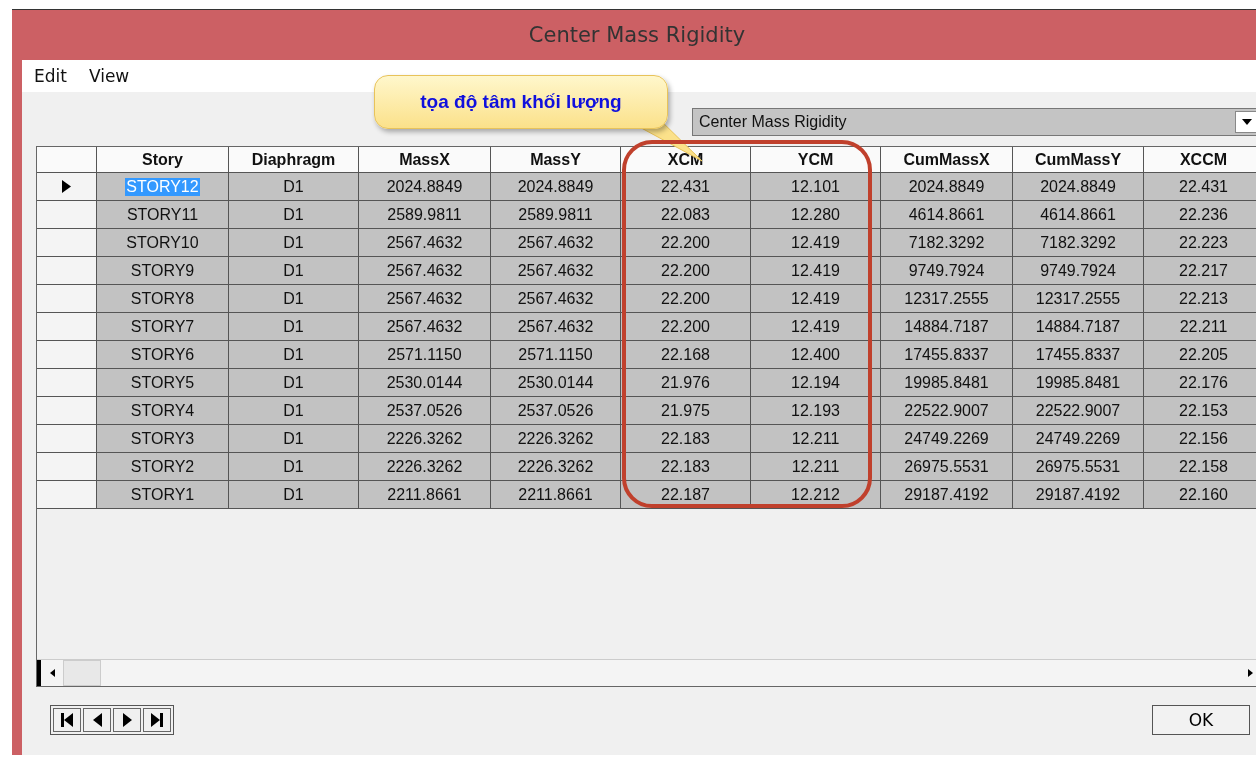 Image resolution: width=1256 pixels, height=759 pixels. Describe the element at coordinates (686, 187) in the screenshot. I see `table-cell: 22.431` at that location.